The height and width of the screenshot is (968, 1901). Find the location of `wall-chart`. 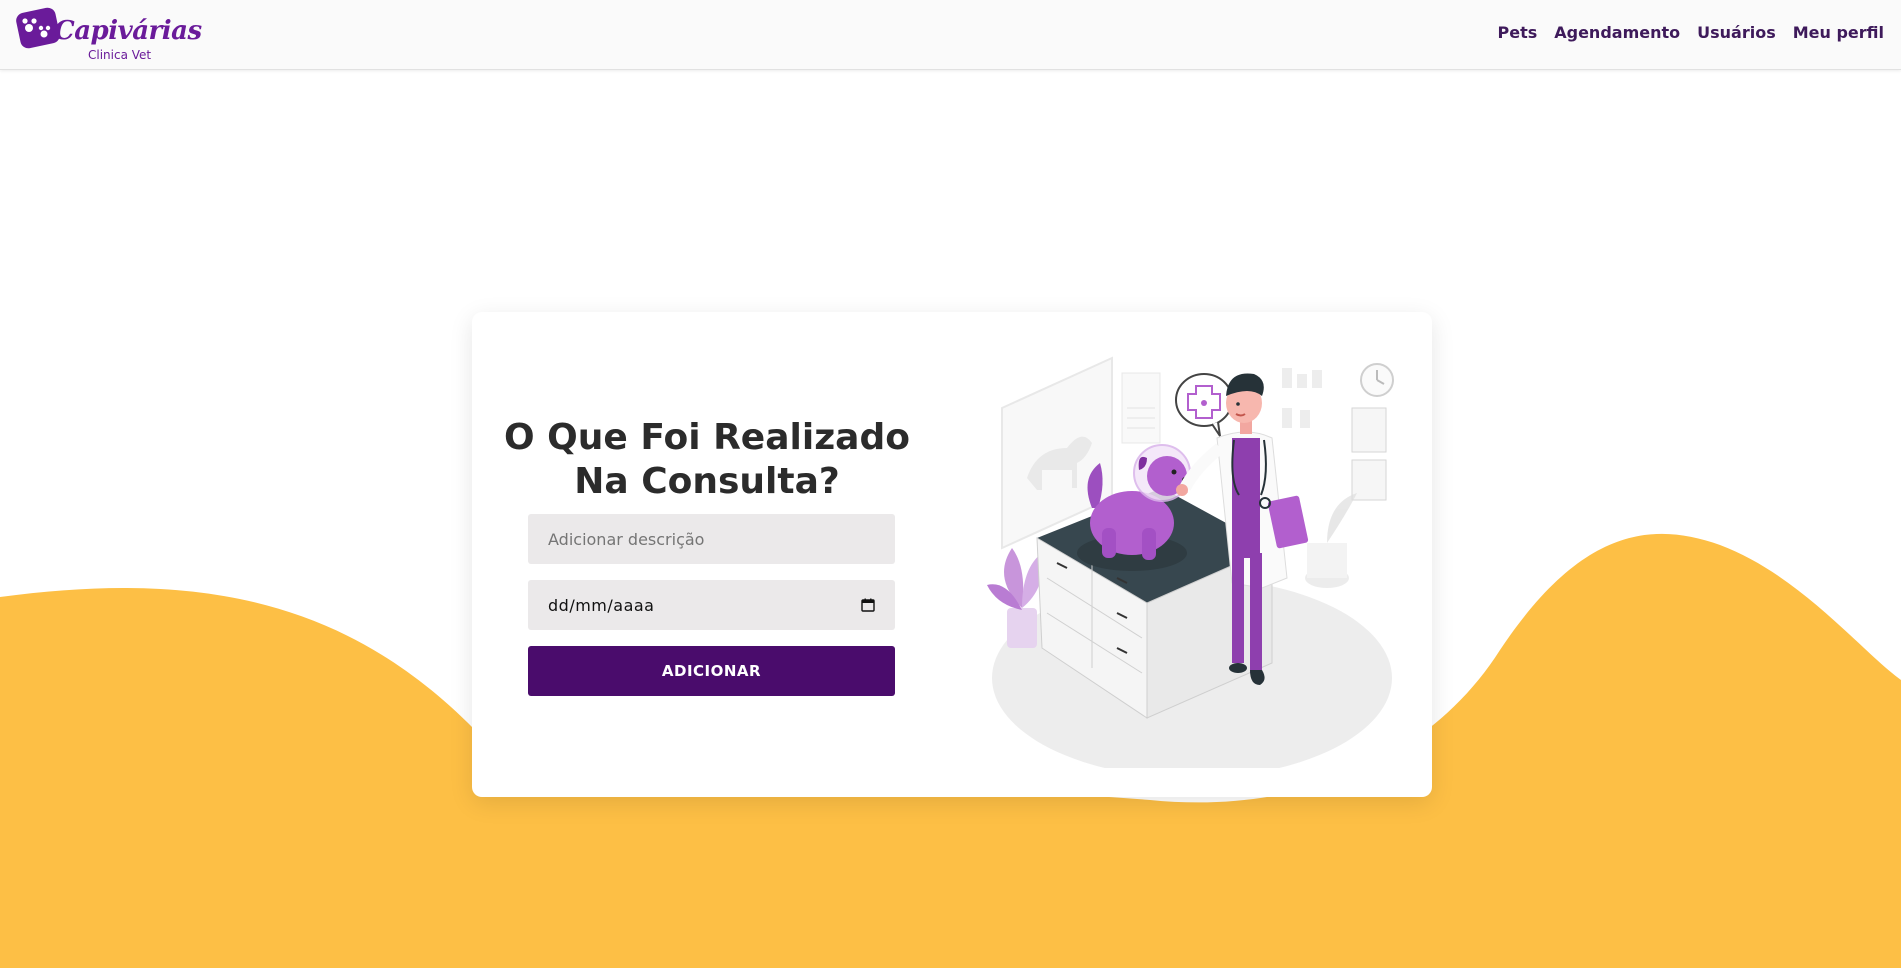

wall-chart is located at coordinates (1141, 408).